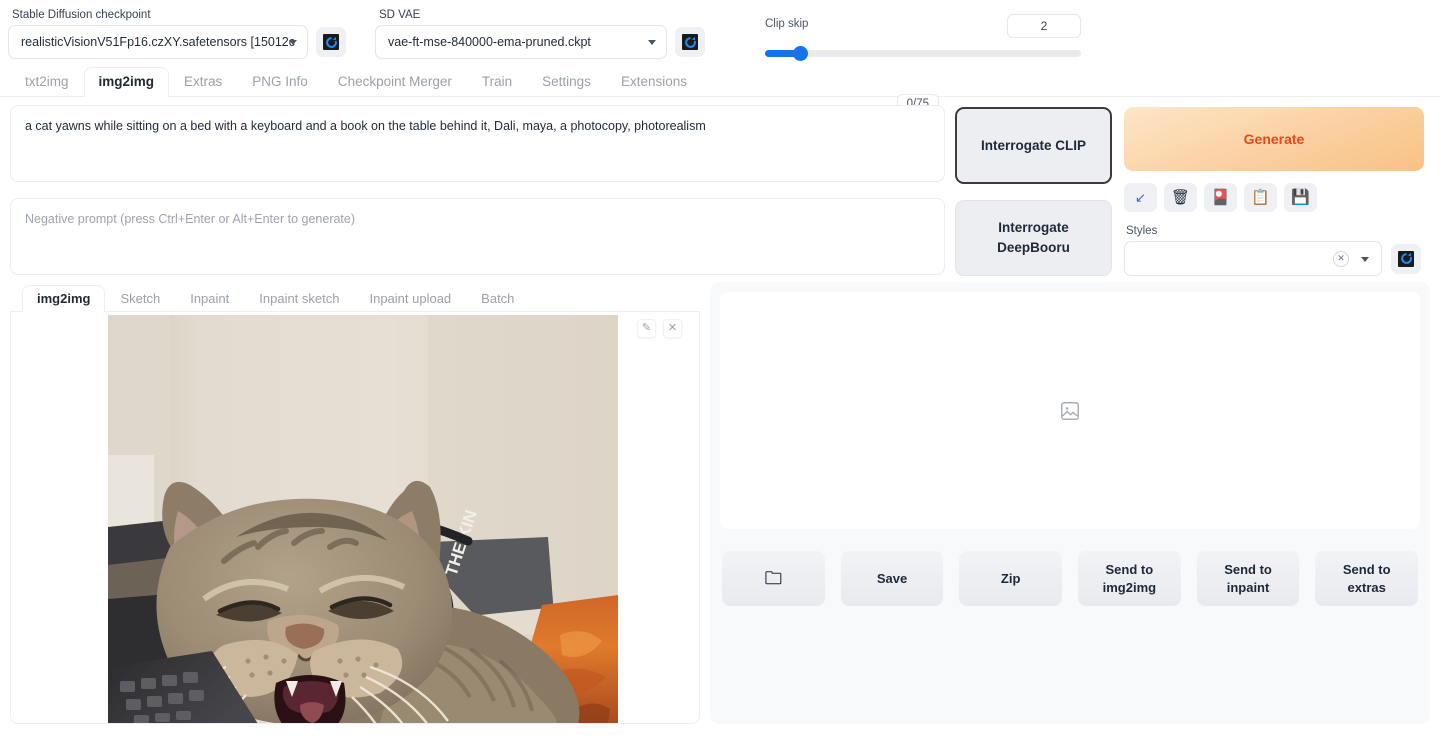 Image resolution: width=1440 pixels, height=742 pixels. What do you see at coordinates (892, 578) in the screenshot?
I see `save-button: Save` at bounding box center [892, 578].